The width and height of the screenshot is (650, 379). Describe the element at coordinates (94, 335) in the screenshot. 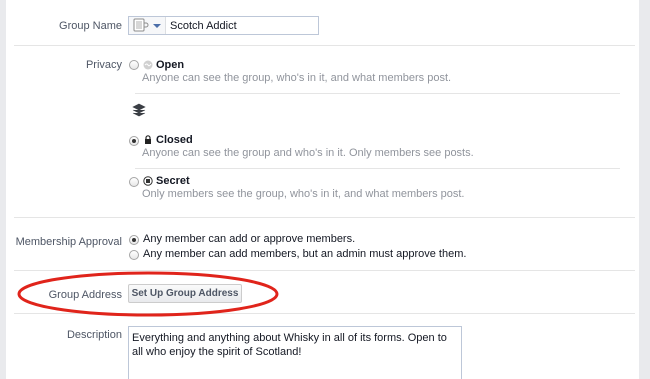

I see `description-label: Description` at that location.